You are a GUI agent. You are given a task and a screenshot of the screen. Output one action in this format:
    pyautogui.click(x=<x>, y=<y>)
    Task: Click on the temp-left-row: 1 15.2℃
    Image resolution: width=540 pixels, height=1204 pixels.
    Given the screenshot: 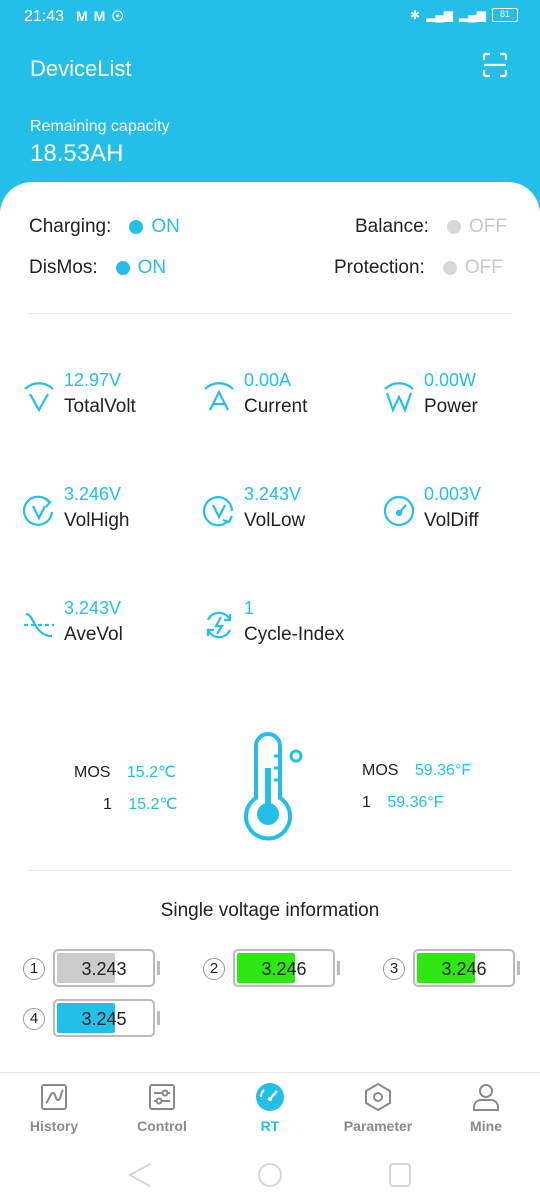 What is the action you would take?
    pyautogui.click(x=140, y=804)
    